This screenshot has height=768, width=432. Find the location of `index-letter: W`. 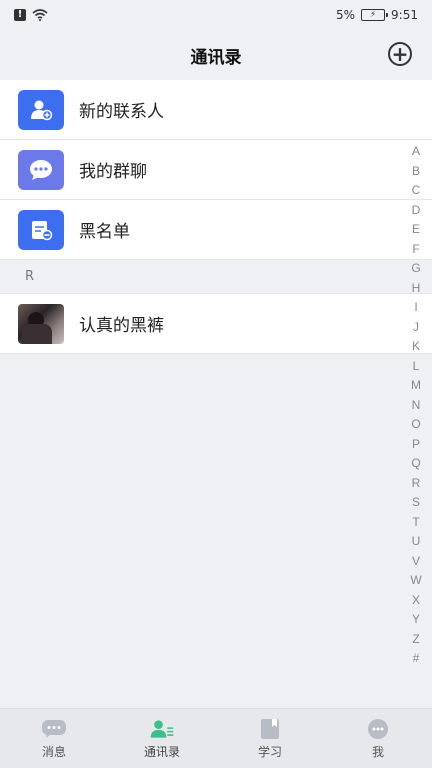

index-letter: W is located at coordinates (415, 581).